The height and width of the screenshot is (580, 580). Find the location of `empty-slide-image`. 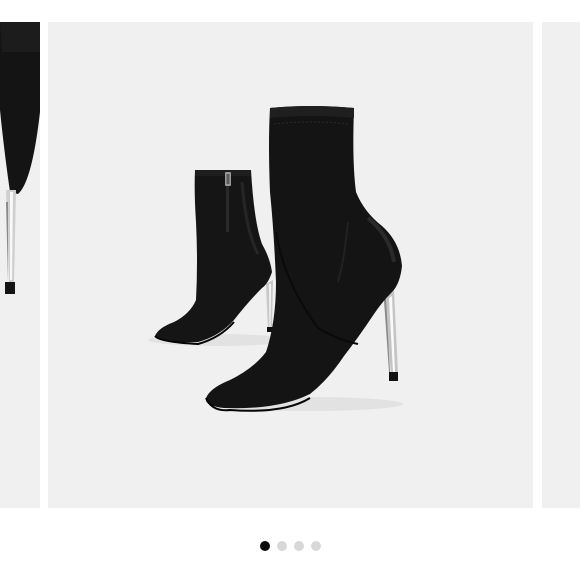

empty-slide-image is located at coordinates (561, 265).